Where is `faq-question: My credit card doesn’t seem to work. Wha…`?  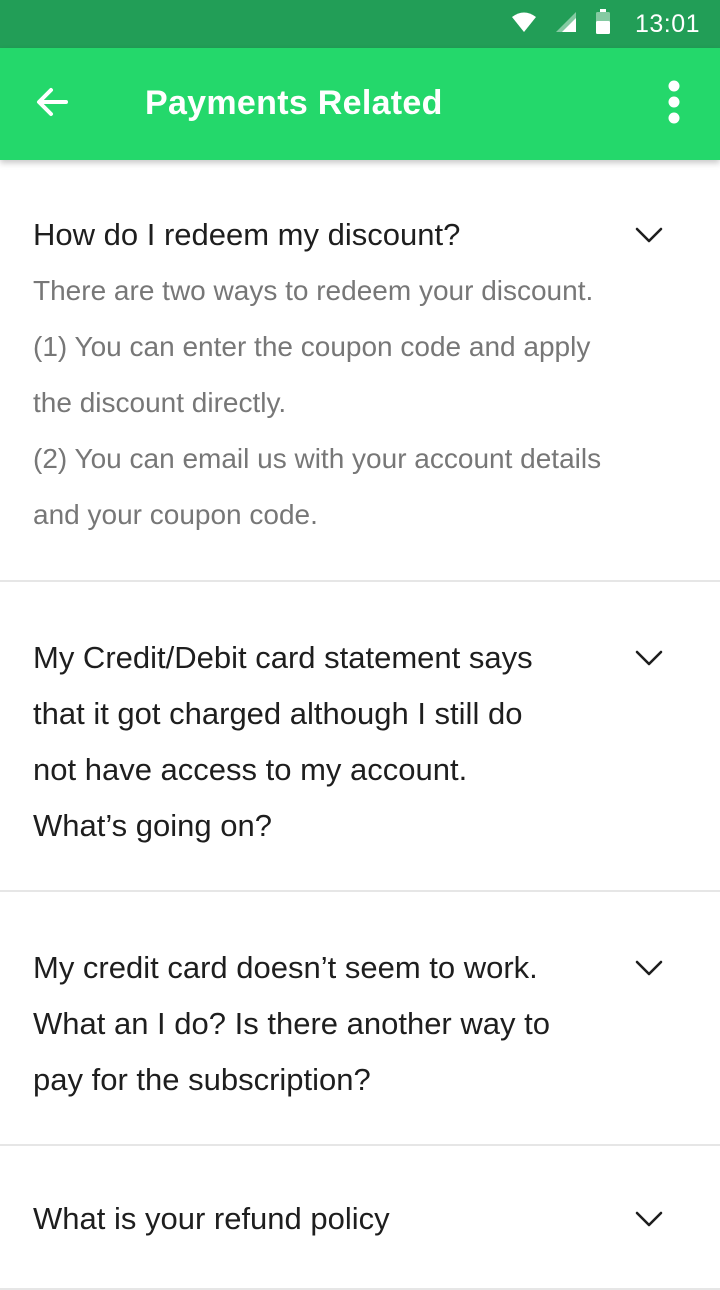 faq-question: My credit card doesn’t seem to work. Wha… is located at coordinates (321, 1024).